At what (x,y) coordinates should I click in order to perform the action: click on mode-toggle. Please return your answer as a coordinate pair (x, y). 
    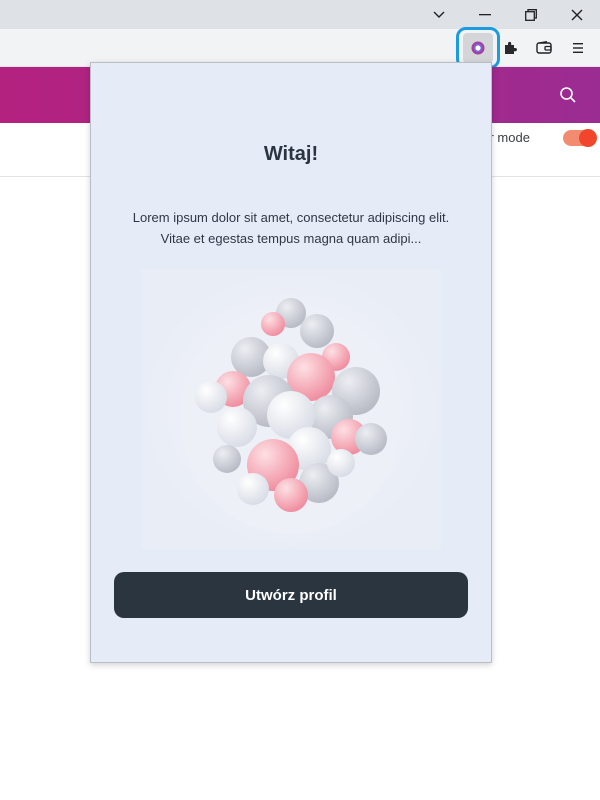
    Looking at the image, I should click on (580, 138).